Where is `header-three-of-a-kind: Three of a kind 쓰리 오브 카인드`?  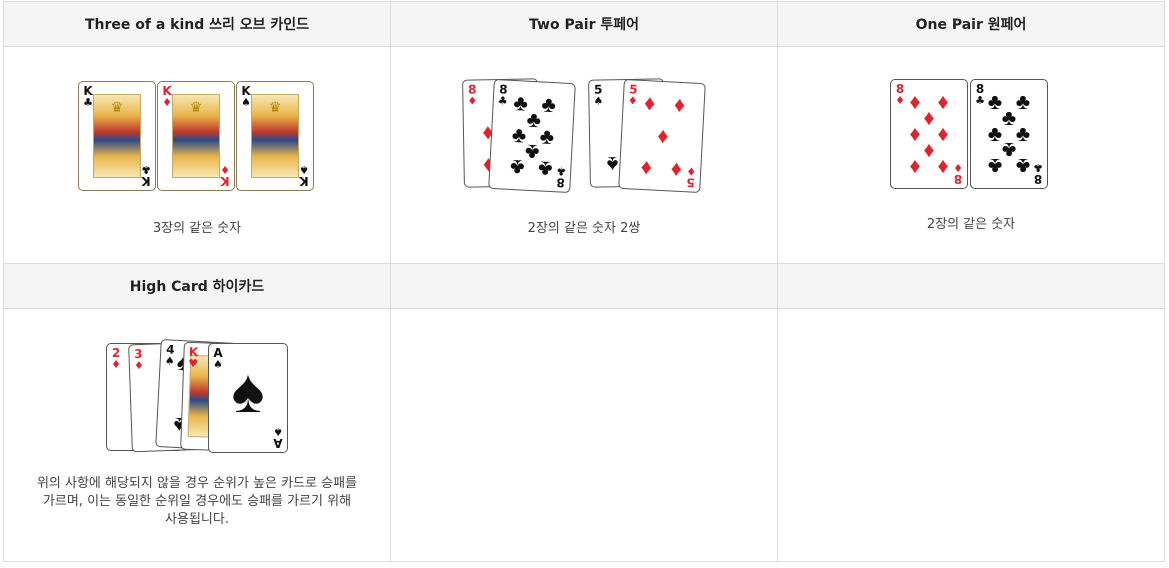 header-three-of-a-kind: Three of a kind 쓰리 오브 카인드 is located at coordinates (197, 24).